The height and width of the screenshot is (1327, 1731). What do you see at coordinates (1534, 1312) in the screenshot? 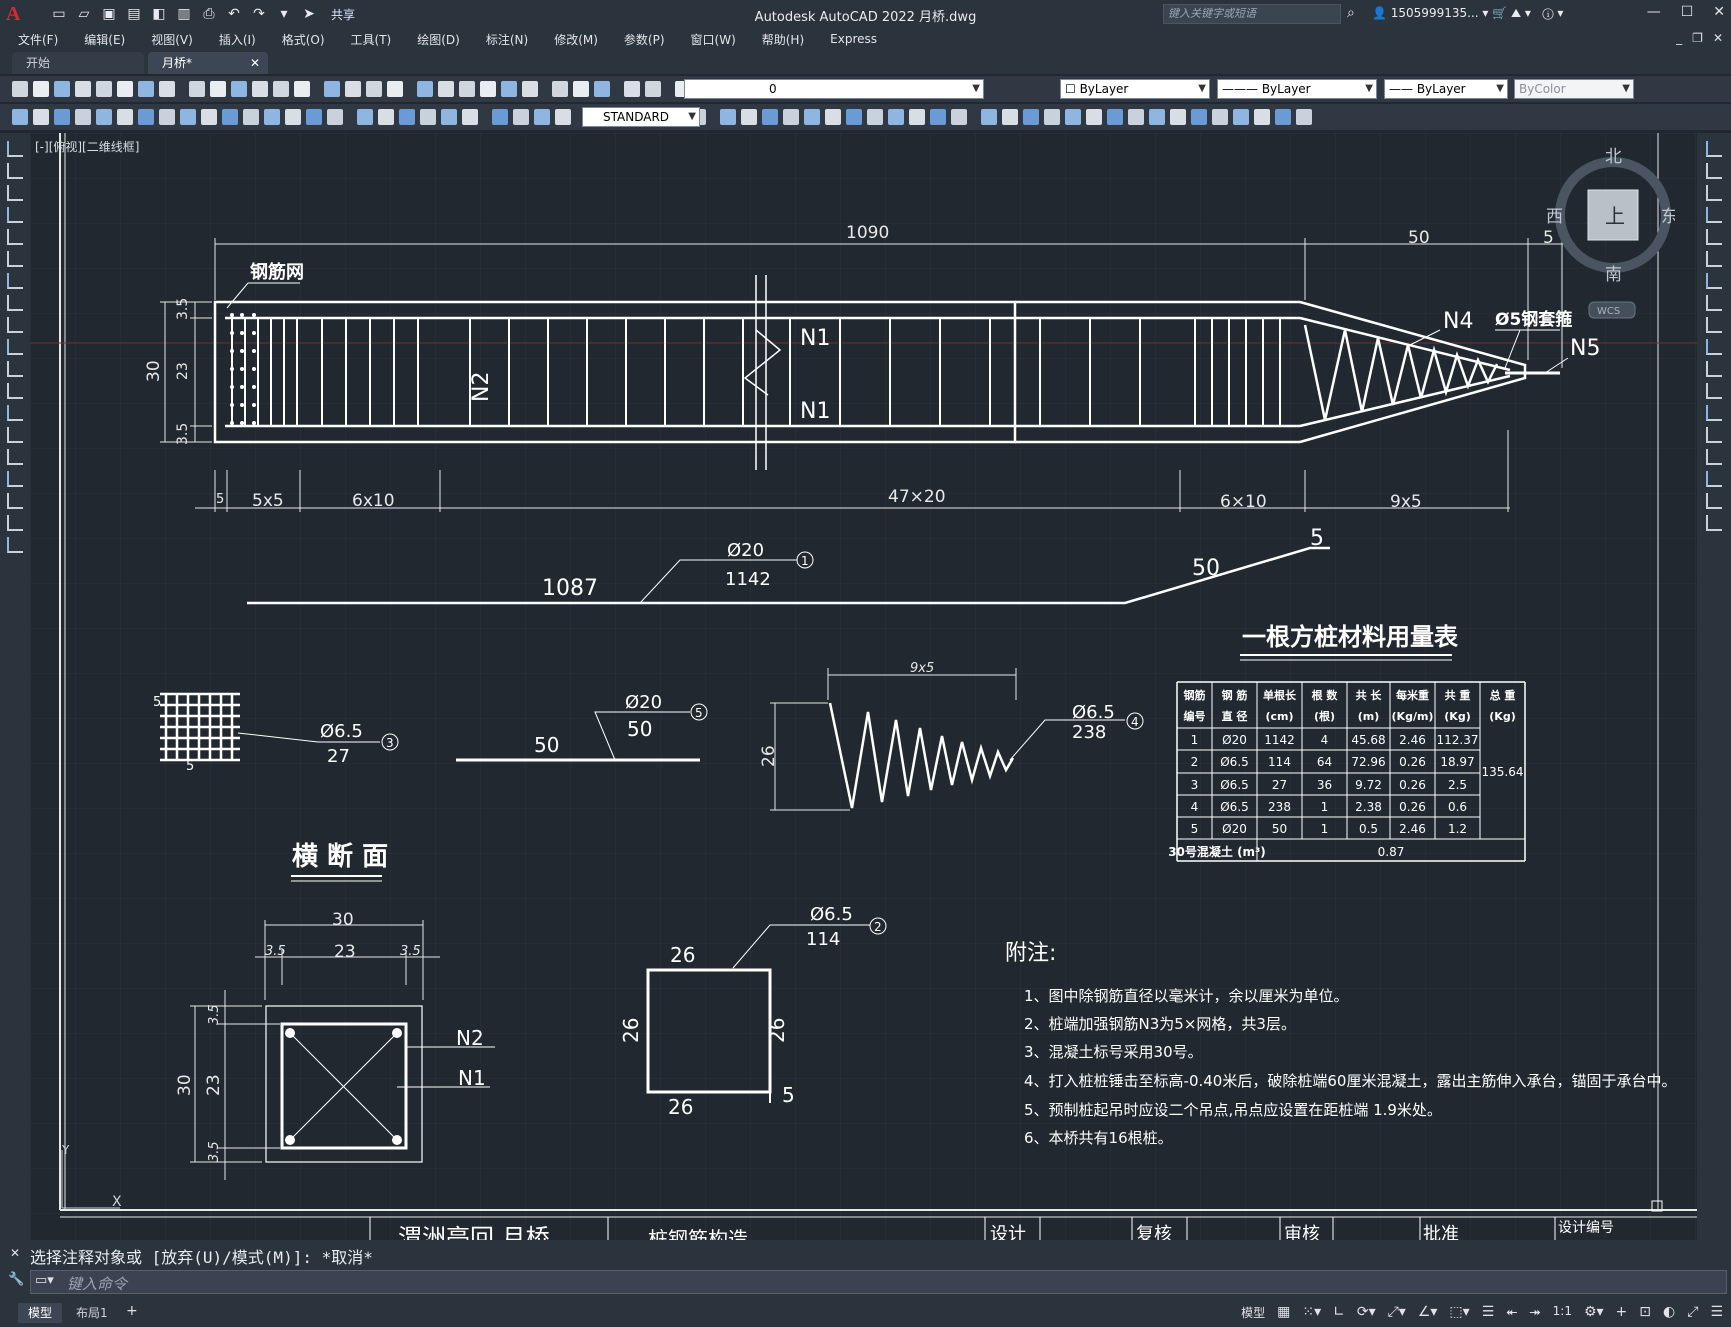
I see `annotation-autoscale-icon: ⯮` at bounding box center [1534, 1312].